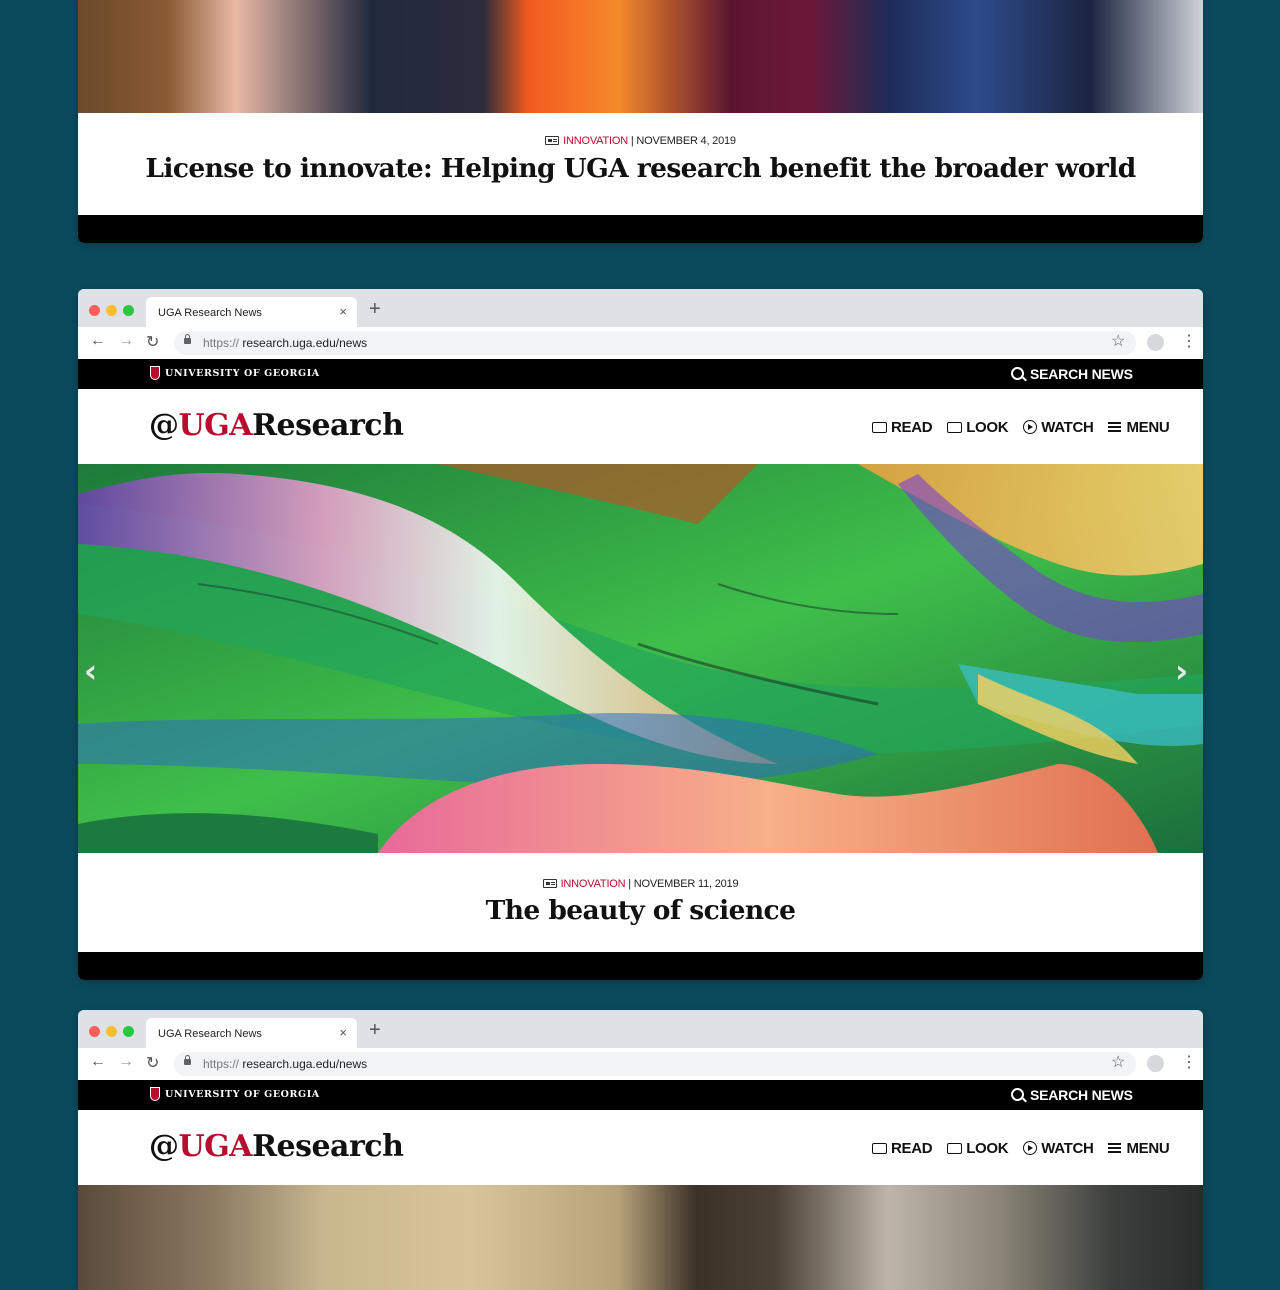 The width and height of the screenshot is (1280, 1290). Describe the element at coordinates (552, 140) in the screenshot. I see `read-icon` at that location.